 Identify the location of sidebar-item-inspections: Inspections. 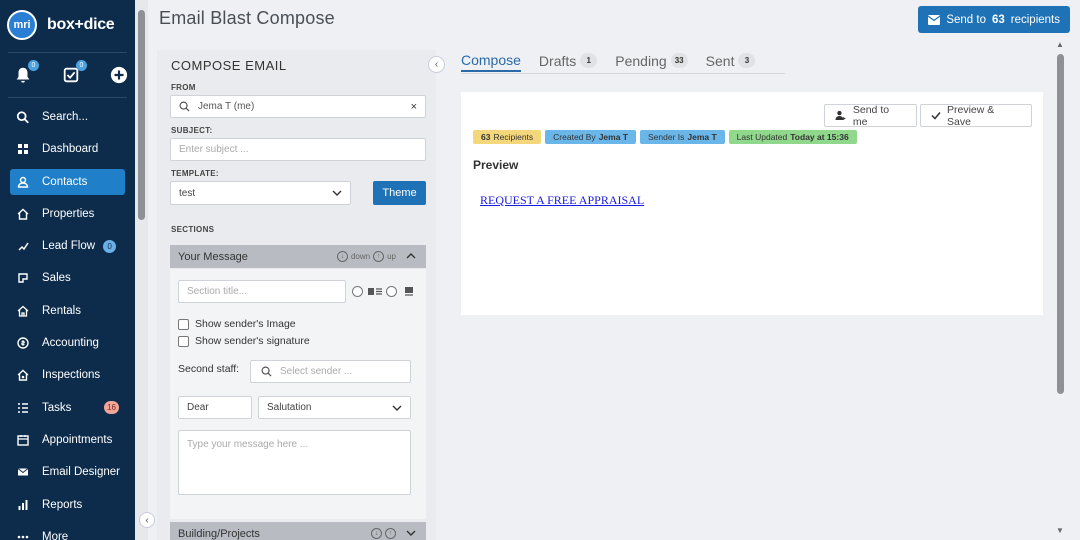
(67, 375).